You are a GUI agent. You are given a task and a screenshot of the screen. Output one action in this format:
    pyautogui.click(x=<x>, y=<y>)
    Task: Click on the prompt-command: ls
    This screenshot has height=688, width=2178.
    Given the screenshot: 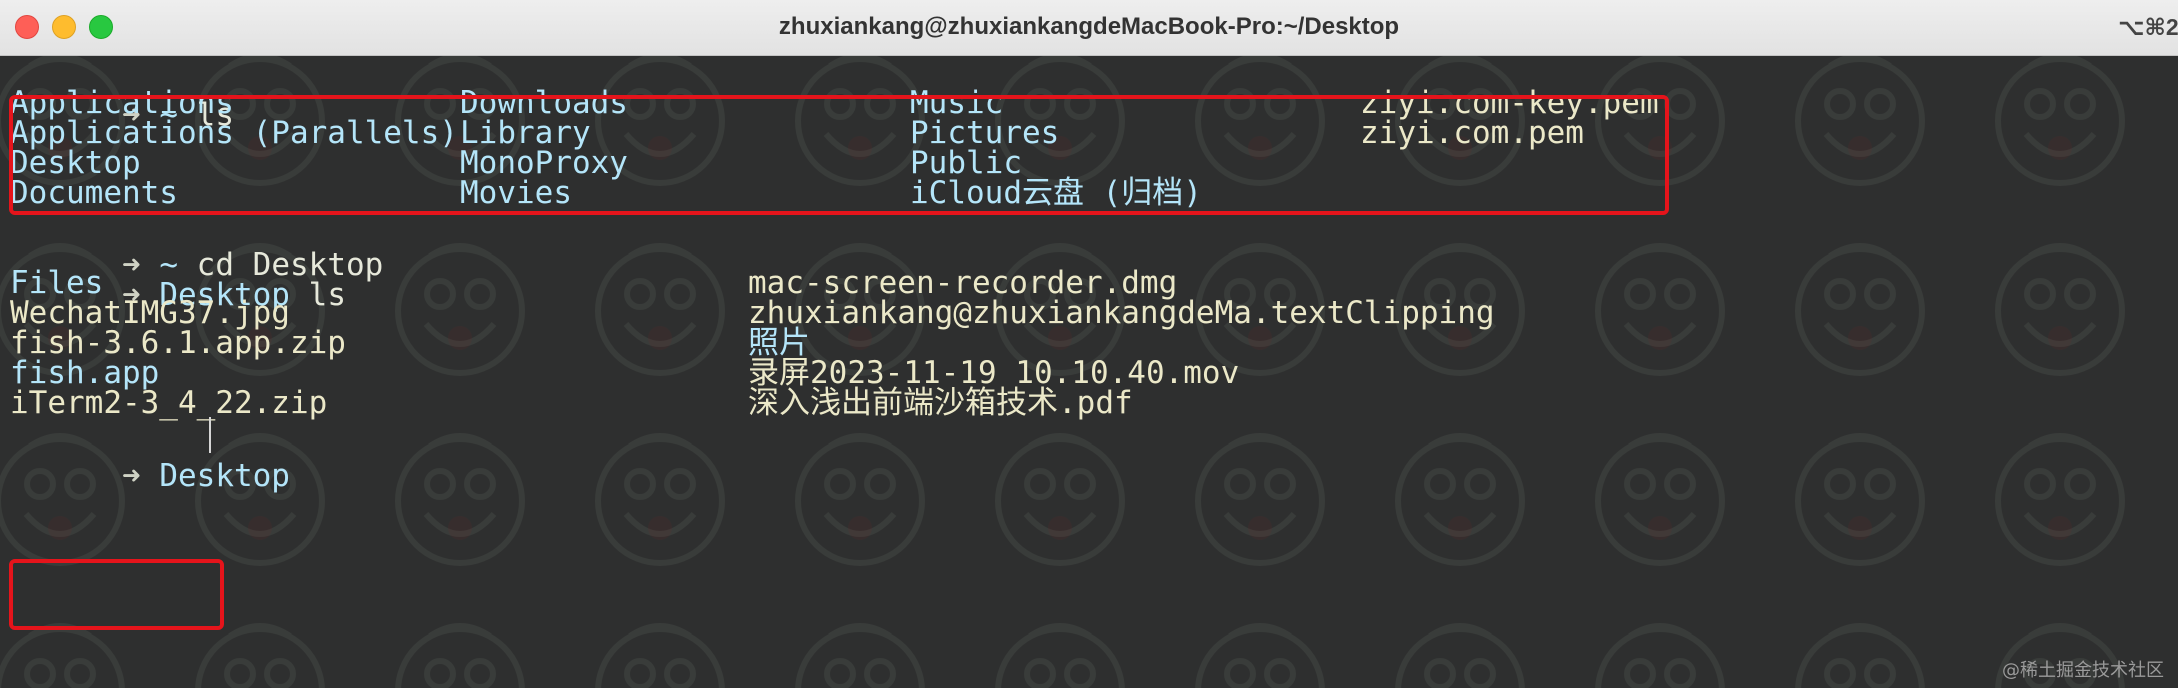 What is the action you would take?
    pyautogui.click(x=327, y=295)
    